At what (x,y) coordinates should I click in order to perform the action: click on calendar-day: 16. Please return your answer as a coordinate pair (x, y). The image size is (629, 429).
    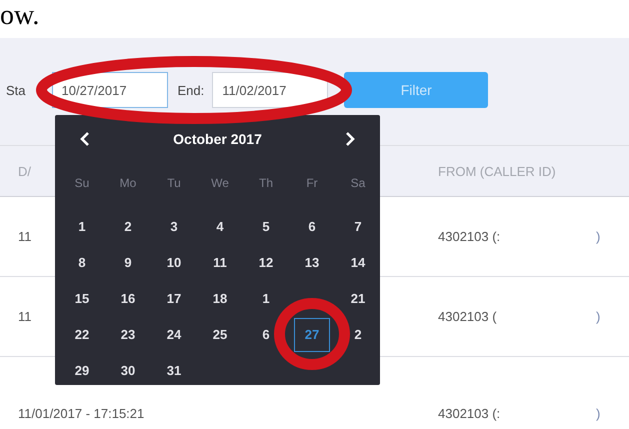
    Looking at the image, I should click on (128, 299).